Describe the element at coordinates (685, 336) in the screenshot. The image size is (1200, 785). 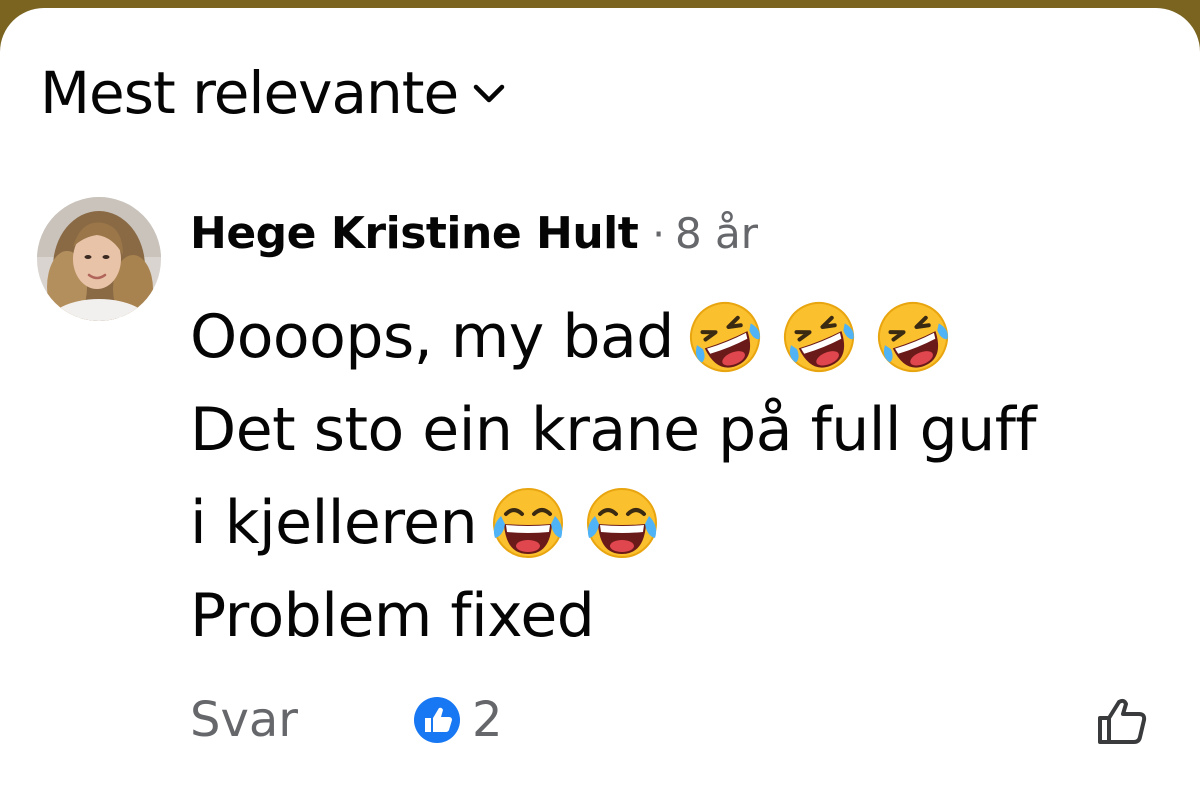
I see `comment-line: Oooops, my bad` at that location.